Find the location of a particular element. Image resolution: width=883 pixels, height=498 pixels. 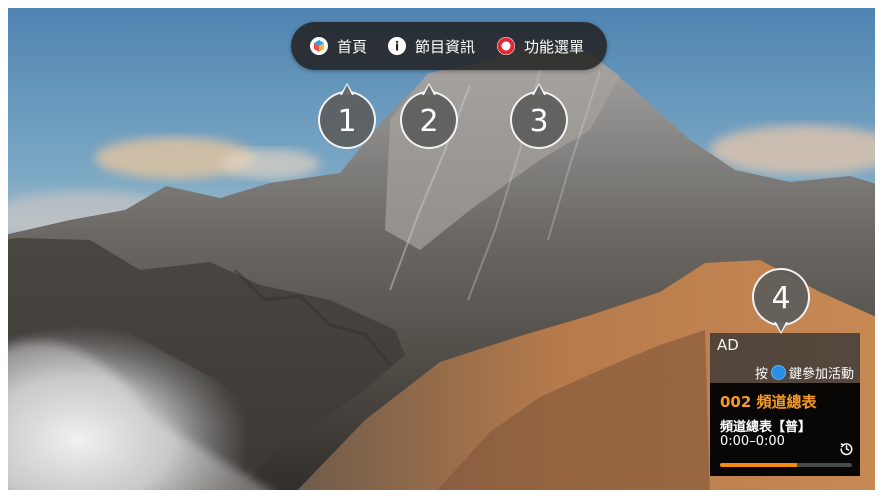

svg-text: i is located at coordinates (397, 47).